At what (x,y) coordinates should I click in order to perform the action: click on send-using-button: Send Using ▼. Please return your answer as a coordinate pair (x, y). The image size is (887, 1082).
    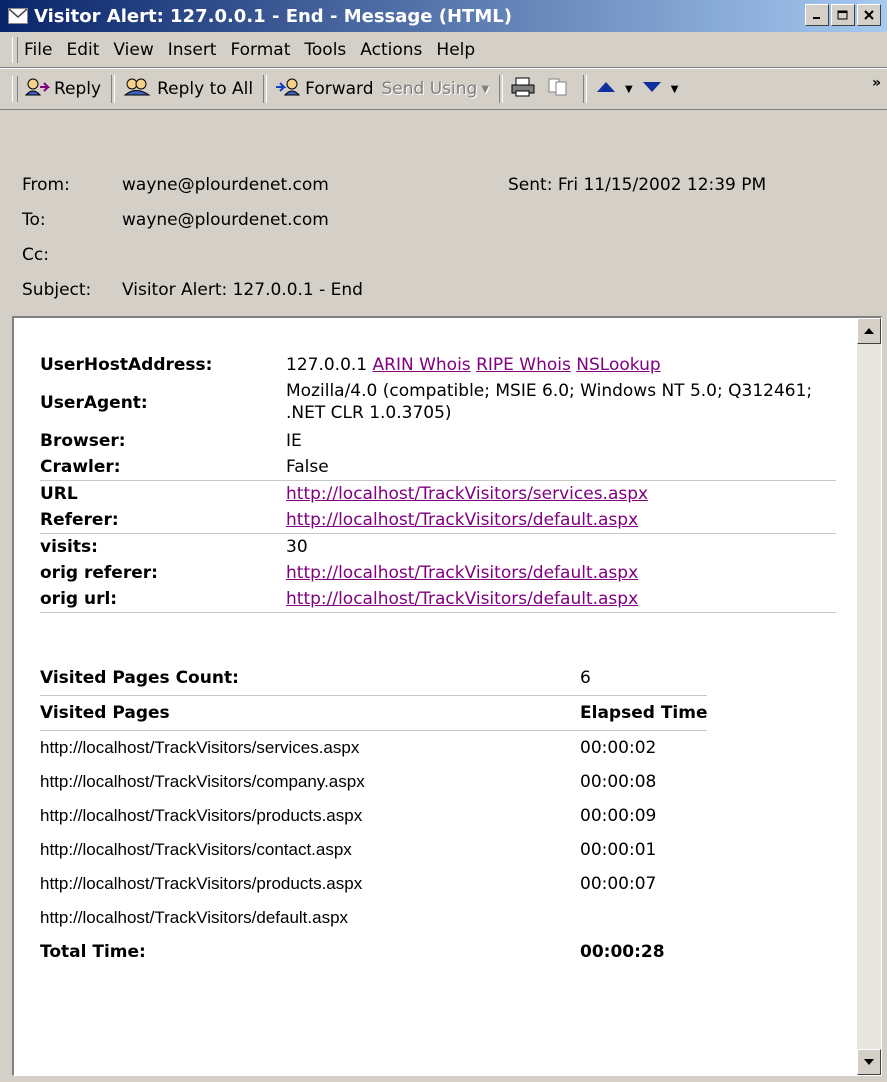
    Looking at the image, I should click on (436, 89).